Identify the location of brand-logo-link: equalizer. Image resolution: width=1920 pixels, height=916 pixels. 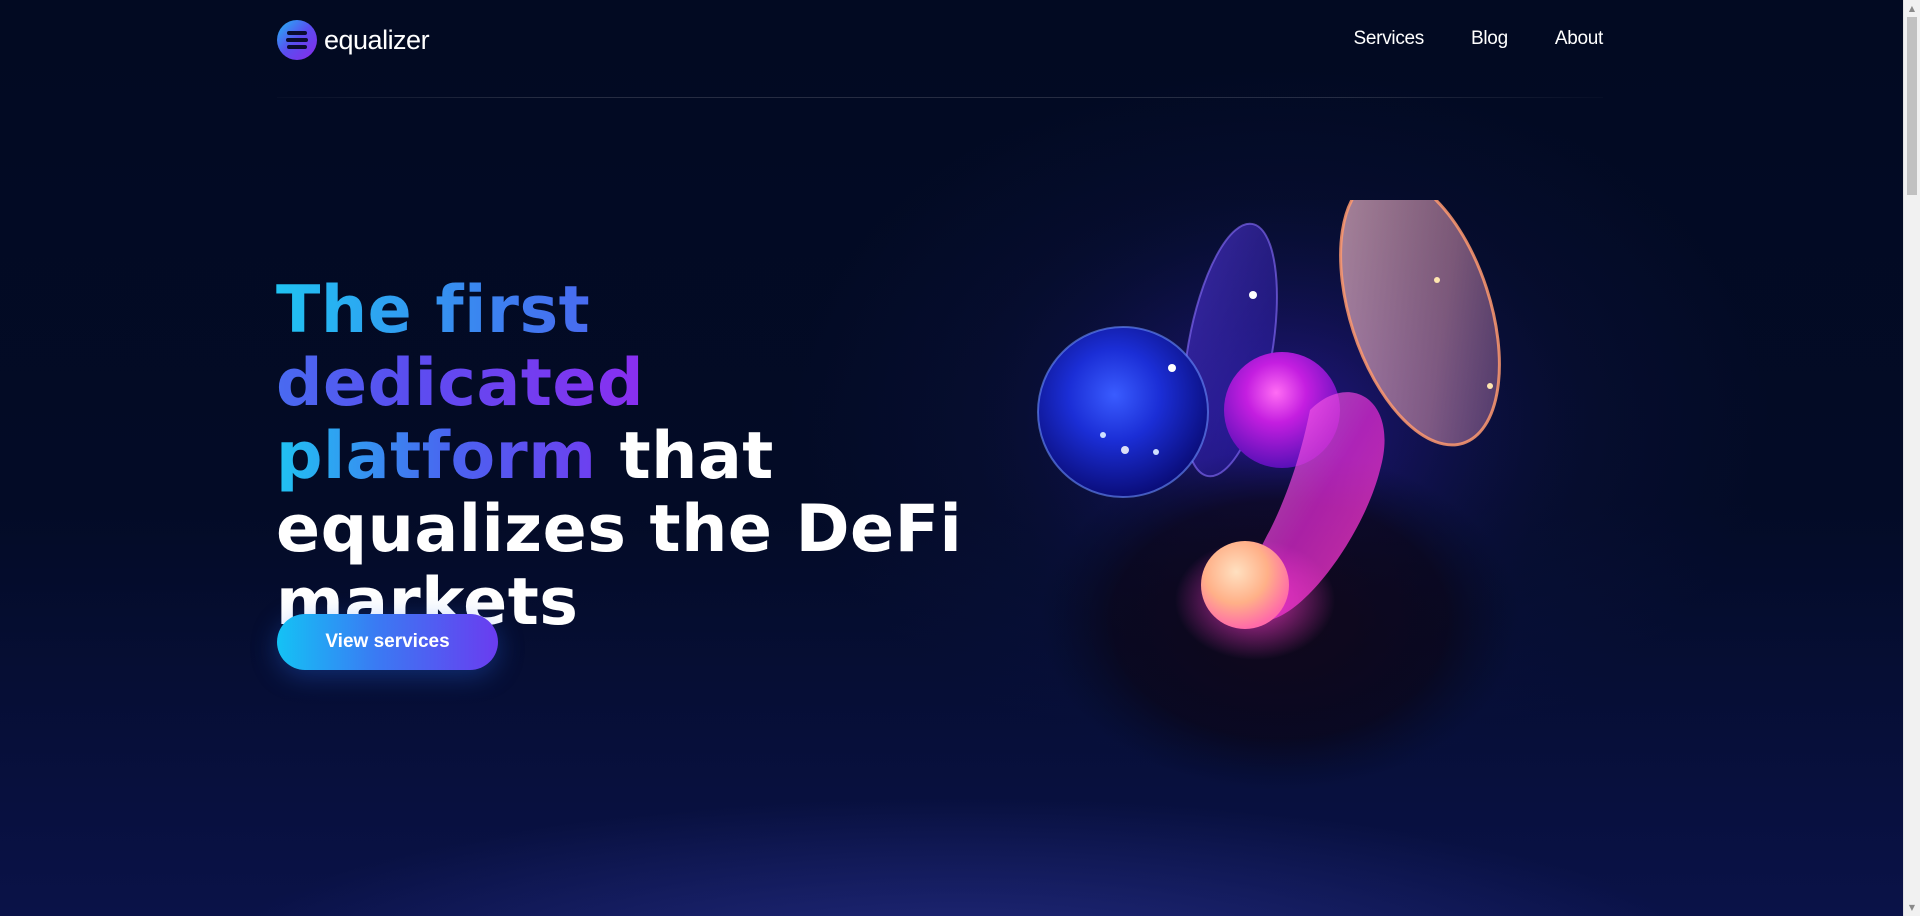
(353, 40).